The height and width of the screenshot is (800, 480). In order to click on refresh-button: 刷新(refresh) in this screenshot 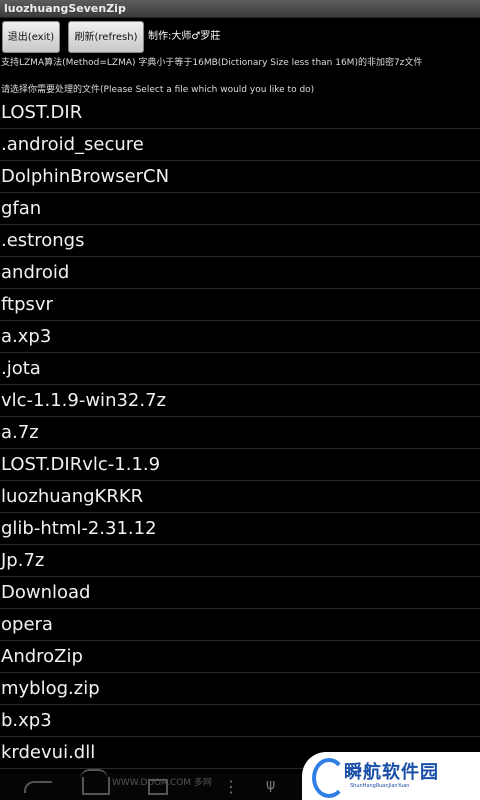, I will do `click(106, 37)`.